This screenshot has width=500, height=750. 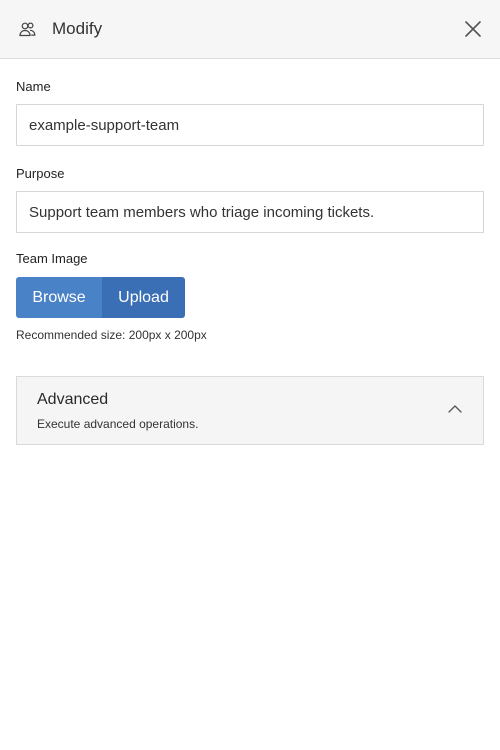 What do you see at coordinates (250, 410) in the screenshot?
I see `advanced-panel: Advanced Execute advanced operations.` at bounding box center [250, 410].